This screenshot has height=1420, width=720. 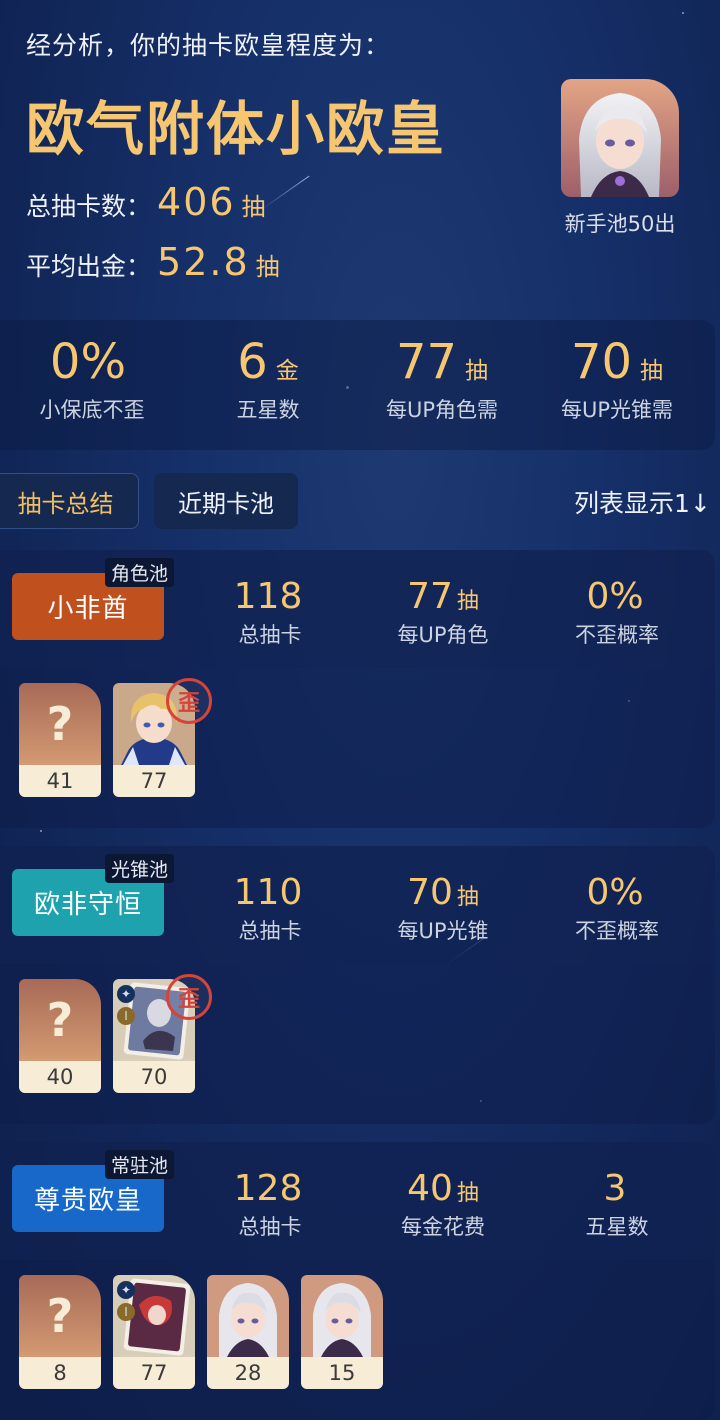 What do you see at coordinates (60, 1077) in the screenshot?
I see `pull-count: 40` at bounding box center [60, 1077].